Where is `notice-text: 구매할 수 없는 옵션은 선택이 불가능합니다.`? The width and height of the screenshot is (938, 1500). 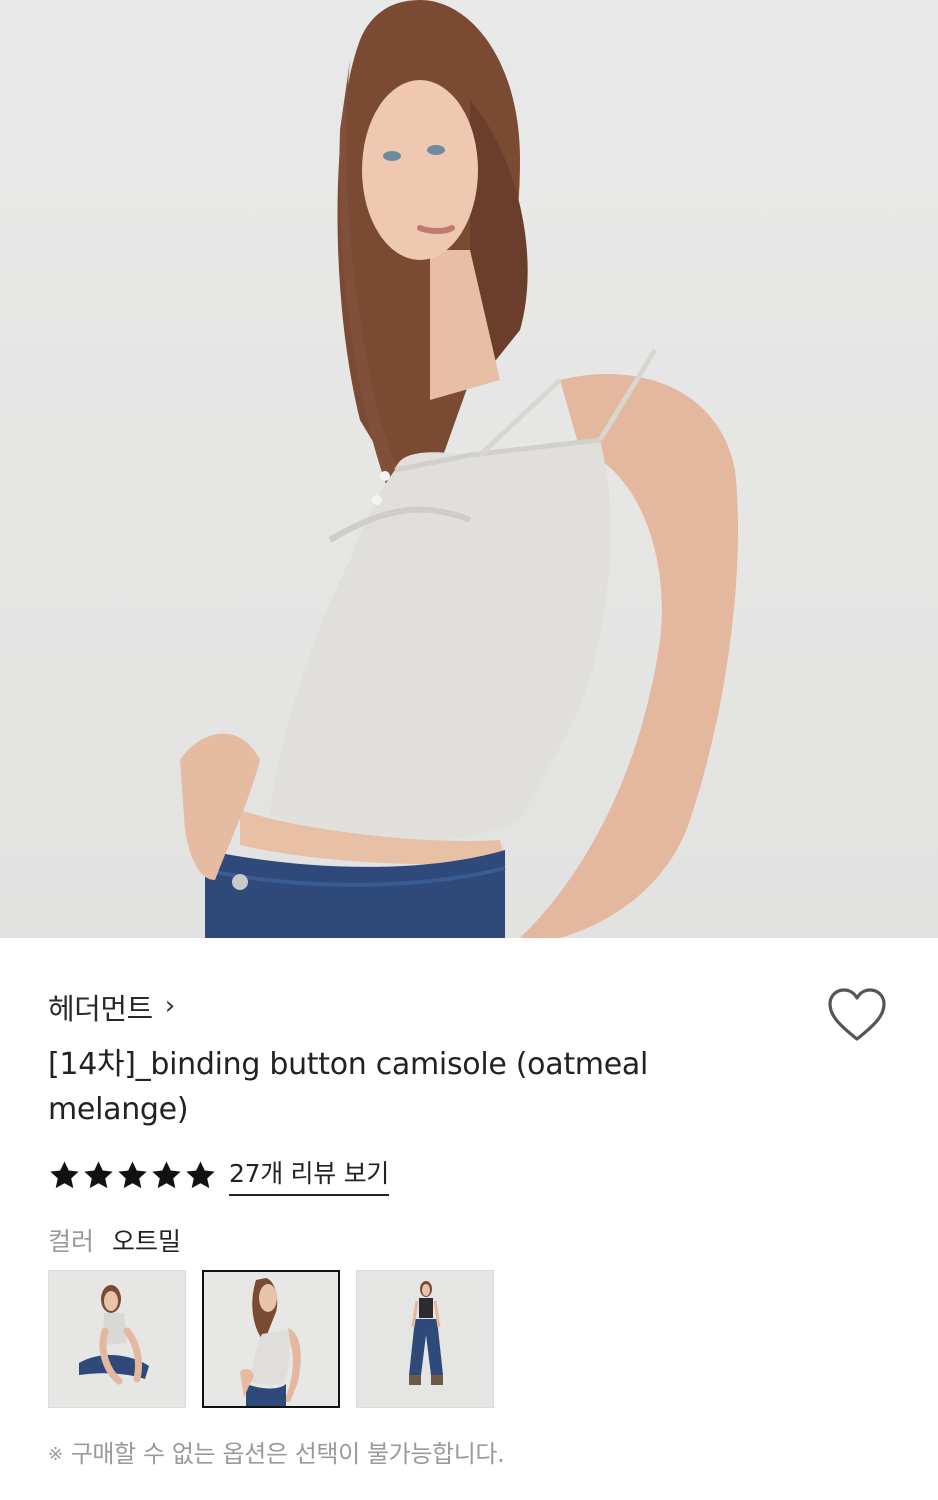 notice-text: 구매할 수 없는 옵션은 선택이 불가능합니다. is located at coordinates (287, 1454).